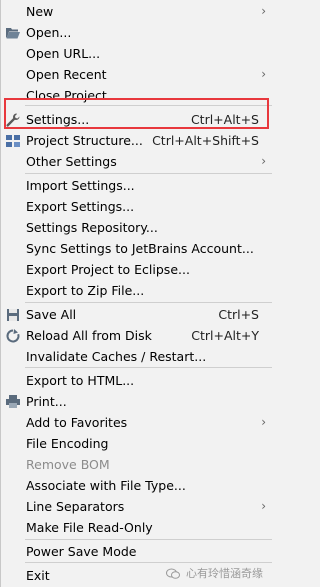 Image resolution: width=320 pixels, height=587 pixels. I want to click on menu-item-shortcut: Ctrl+Alt+Shift+S, so click(205, 140).